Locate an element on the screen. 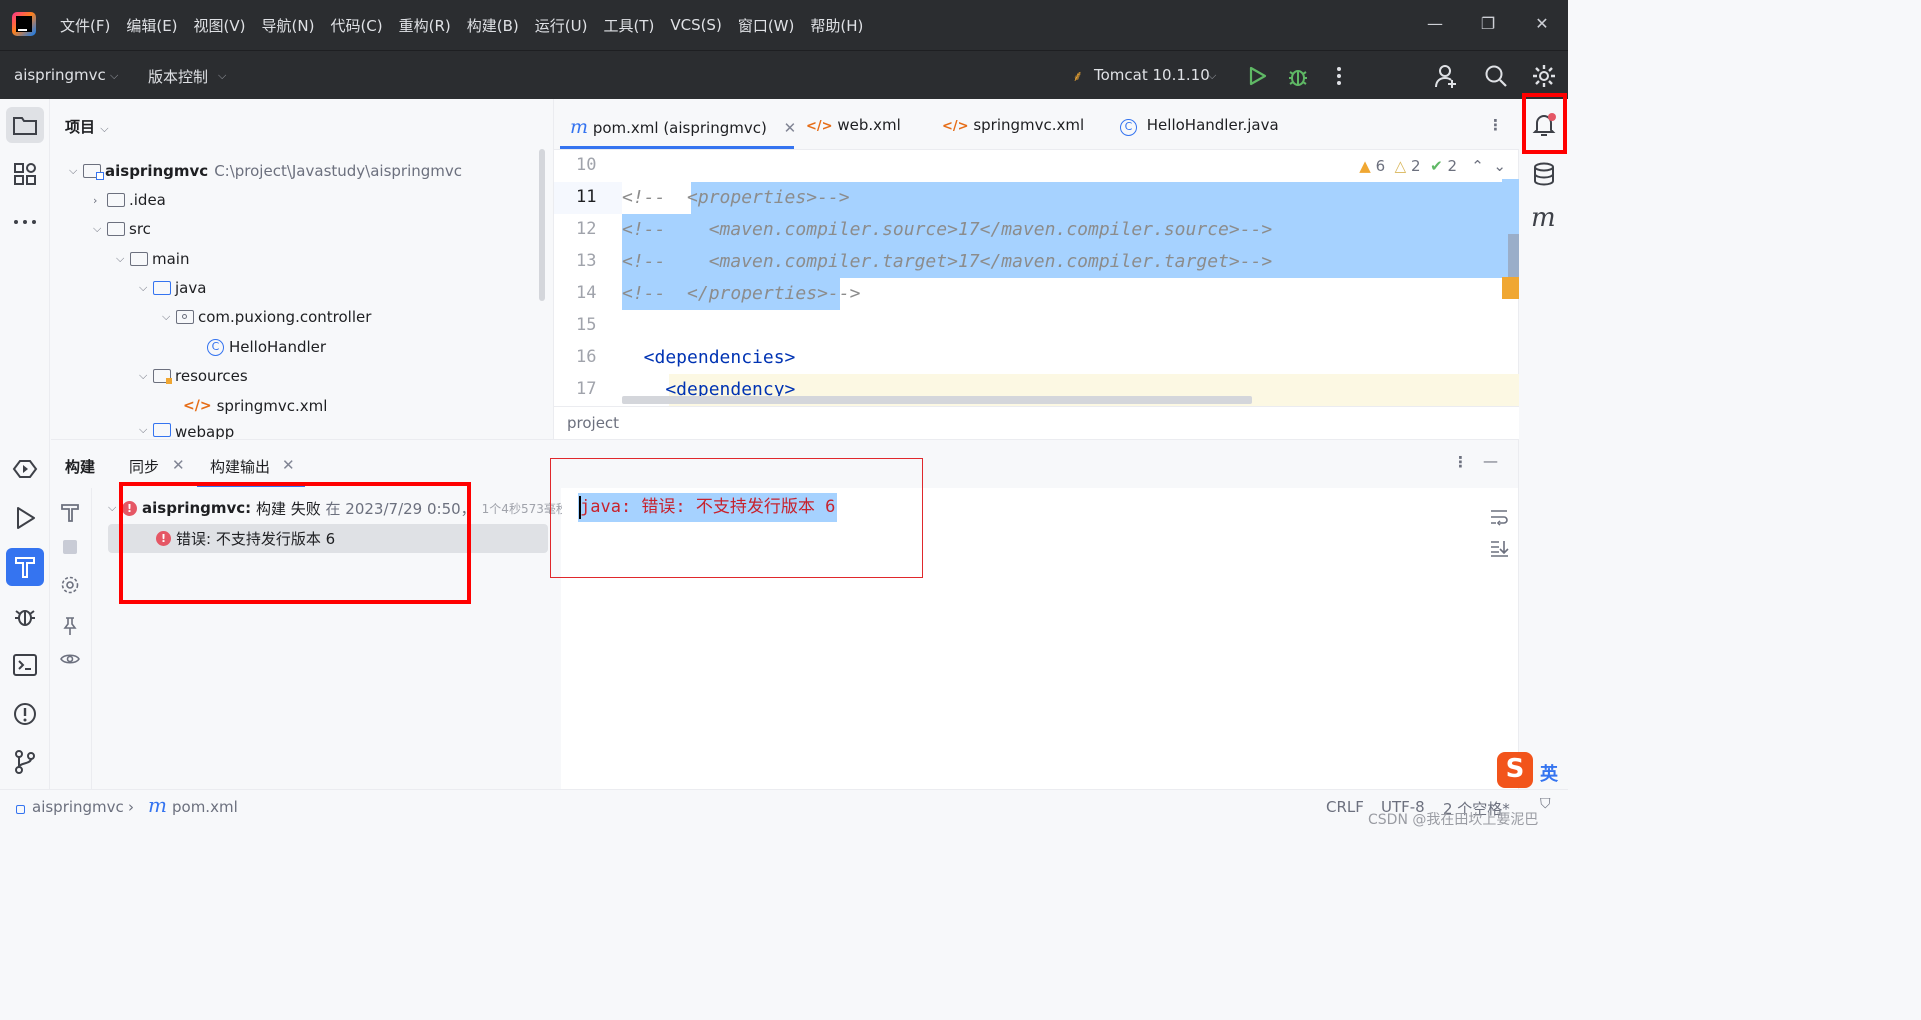 The height and width of the screenshot is (1020, 1921). tab-springmvc-xml: </> springmvc.xml is located at coordinates (1013, 125).